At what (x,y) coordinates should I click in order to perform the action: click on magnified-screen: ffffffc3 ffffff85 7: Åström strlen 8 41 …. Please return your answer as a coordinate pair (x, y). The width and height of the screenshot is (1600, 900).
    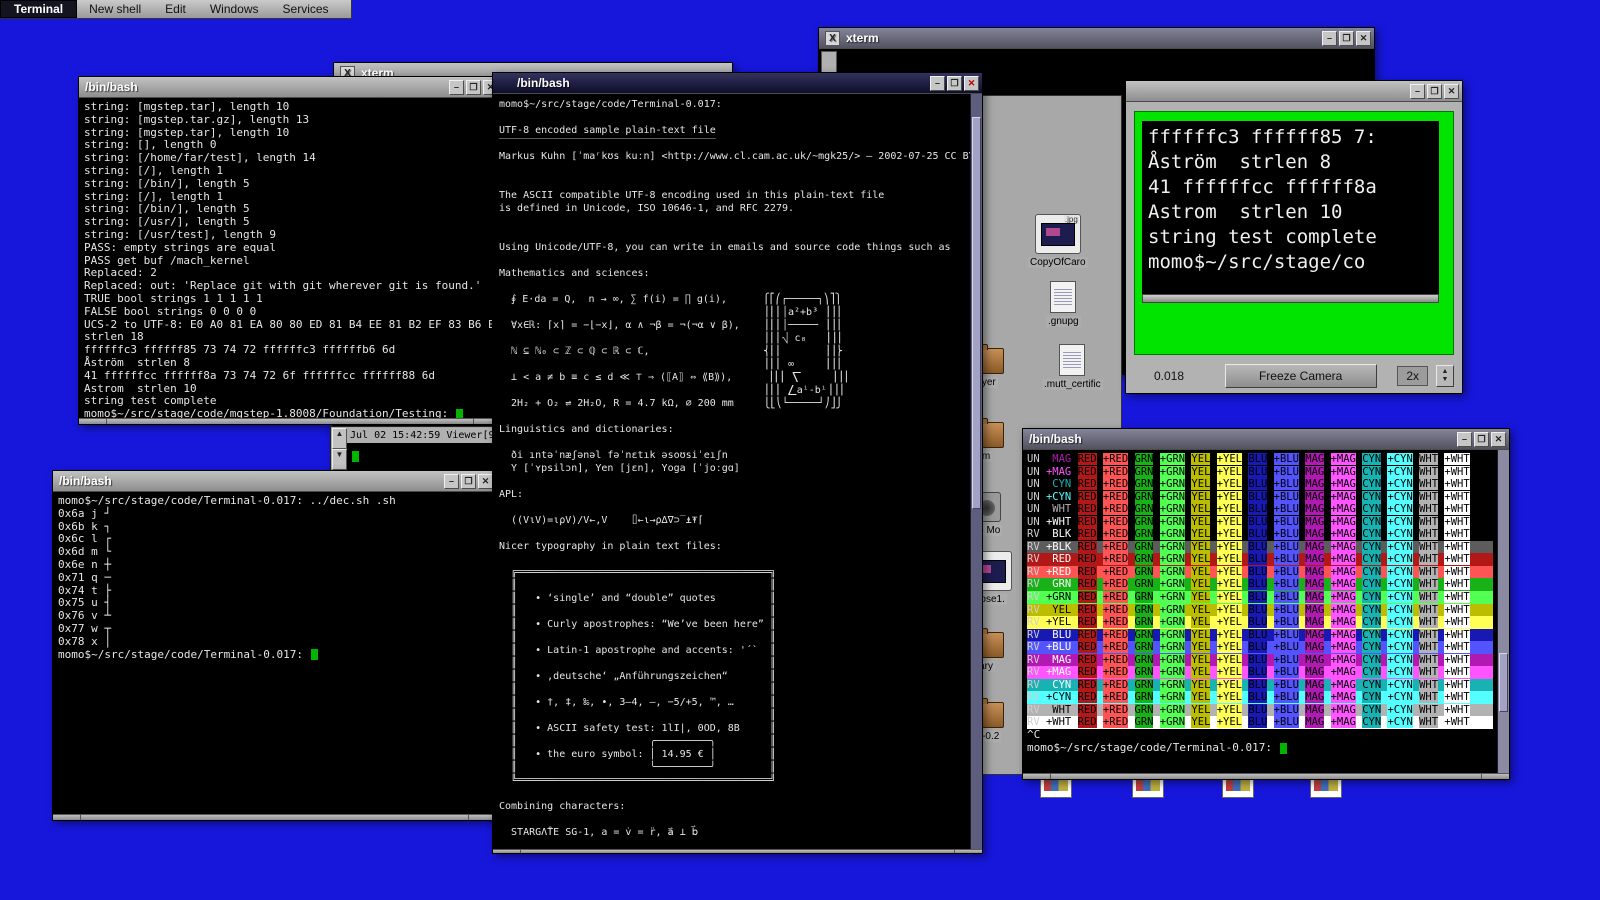
    Looking at the image, I should click on (1290, 207).